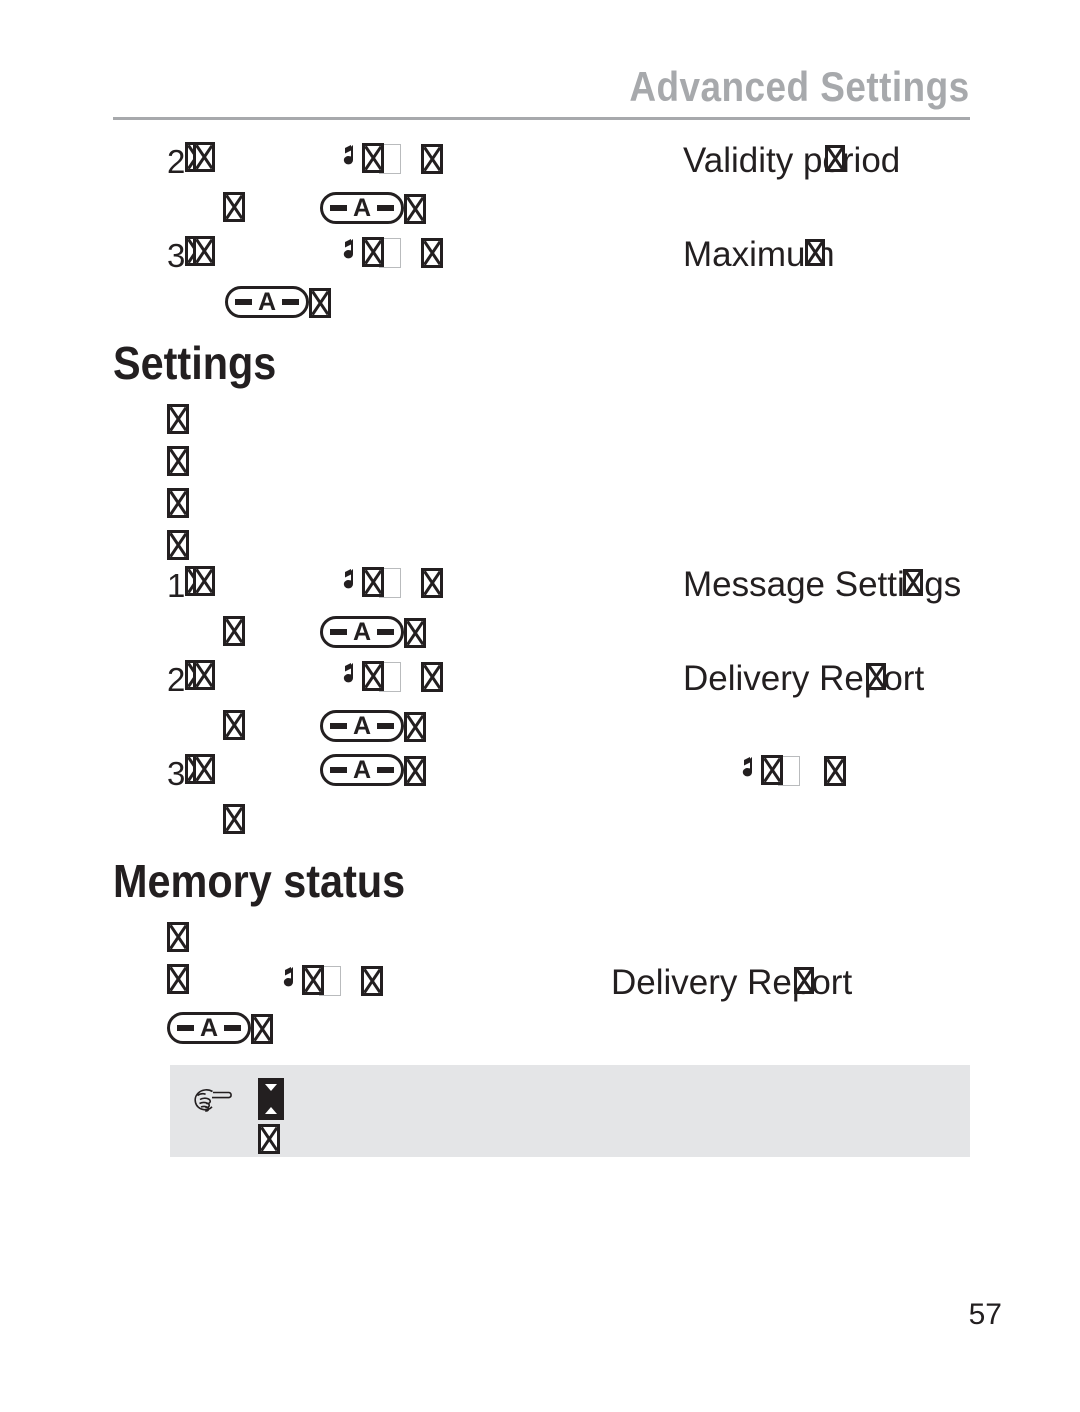  Describe the element at coordinates (259, 881) in the screenshot. I see `section-heading-memory-status: Memory status` at that location.